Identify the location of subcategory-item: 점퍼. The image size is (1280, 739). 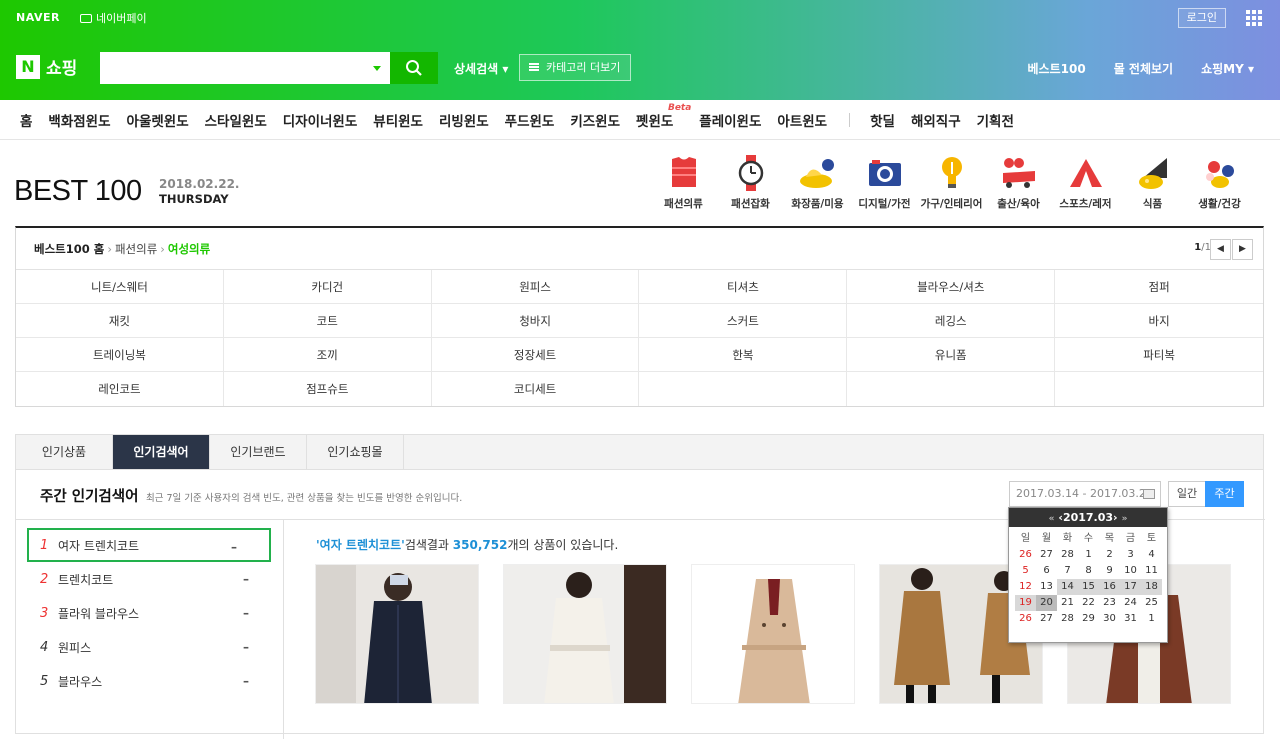
(1159, 287).